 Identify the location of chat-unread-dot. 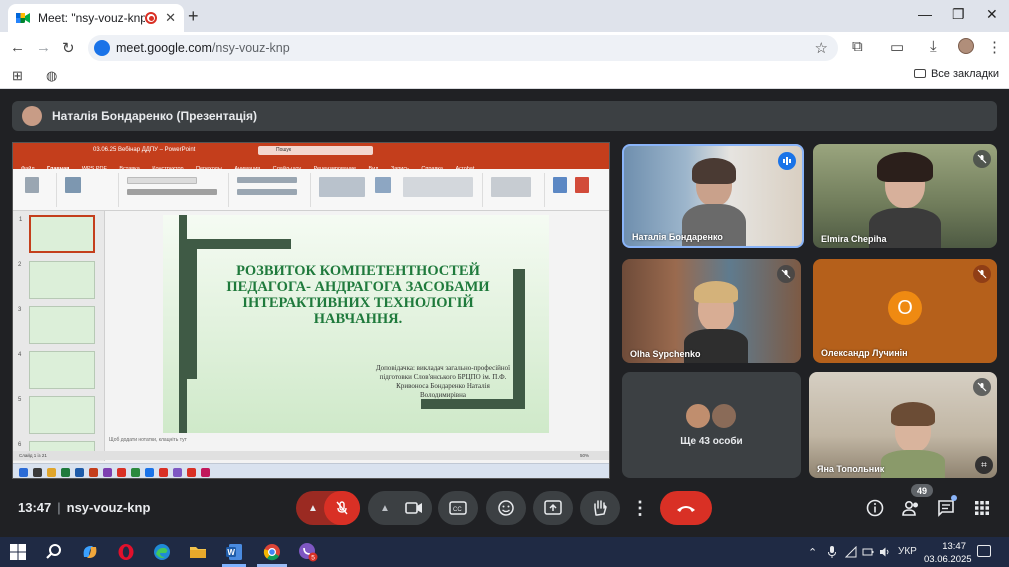
(954, 498).